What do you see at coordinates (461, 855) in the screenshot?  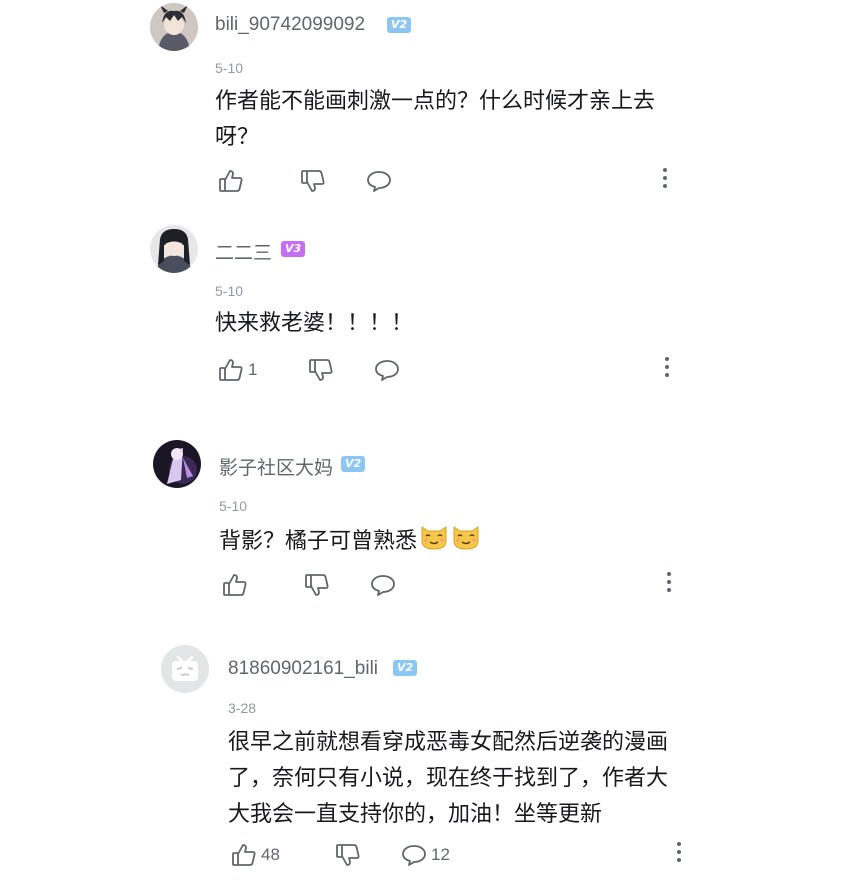 I see `comment-actions: 48 12` at bounding box center [461, 855].